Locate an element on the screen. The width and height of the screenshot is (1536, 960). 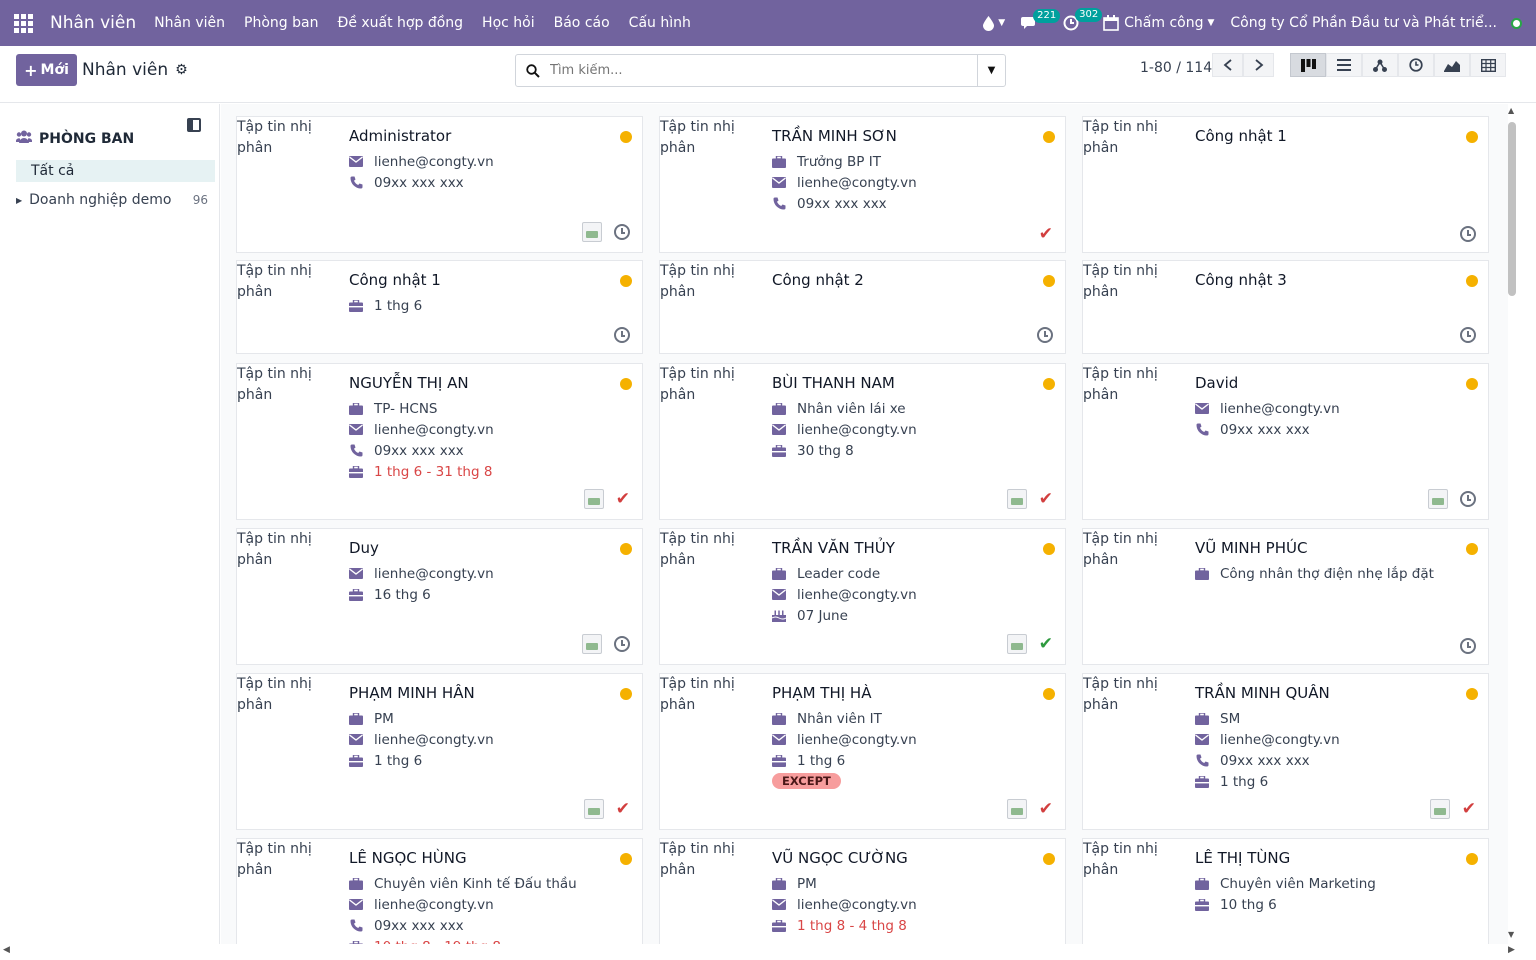
sidebar-item-demo-company: ▶ Doanh nghiệp demo 96 is located at coordinates (112, 200).